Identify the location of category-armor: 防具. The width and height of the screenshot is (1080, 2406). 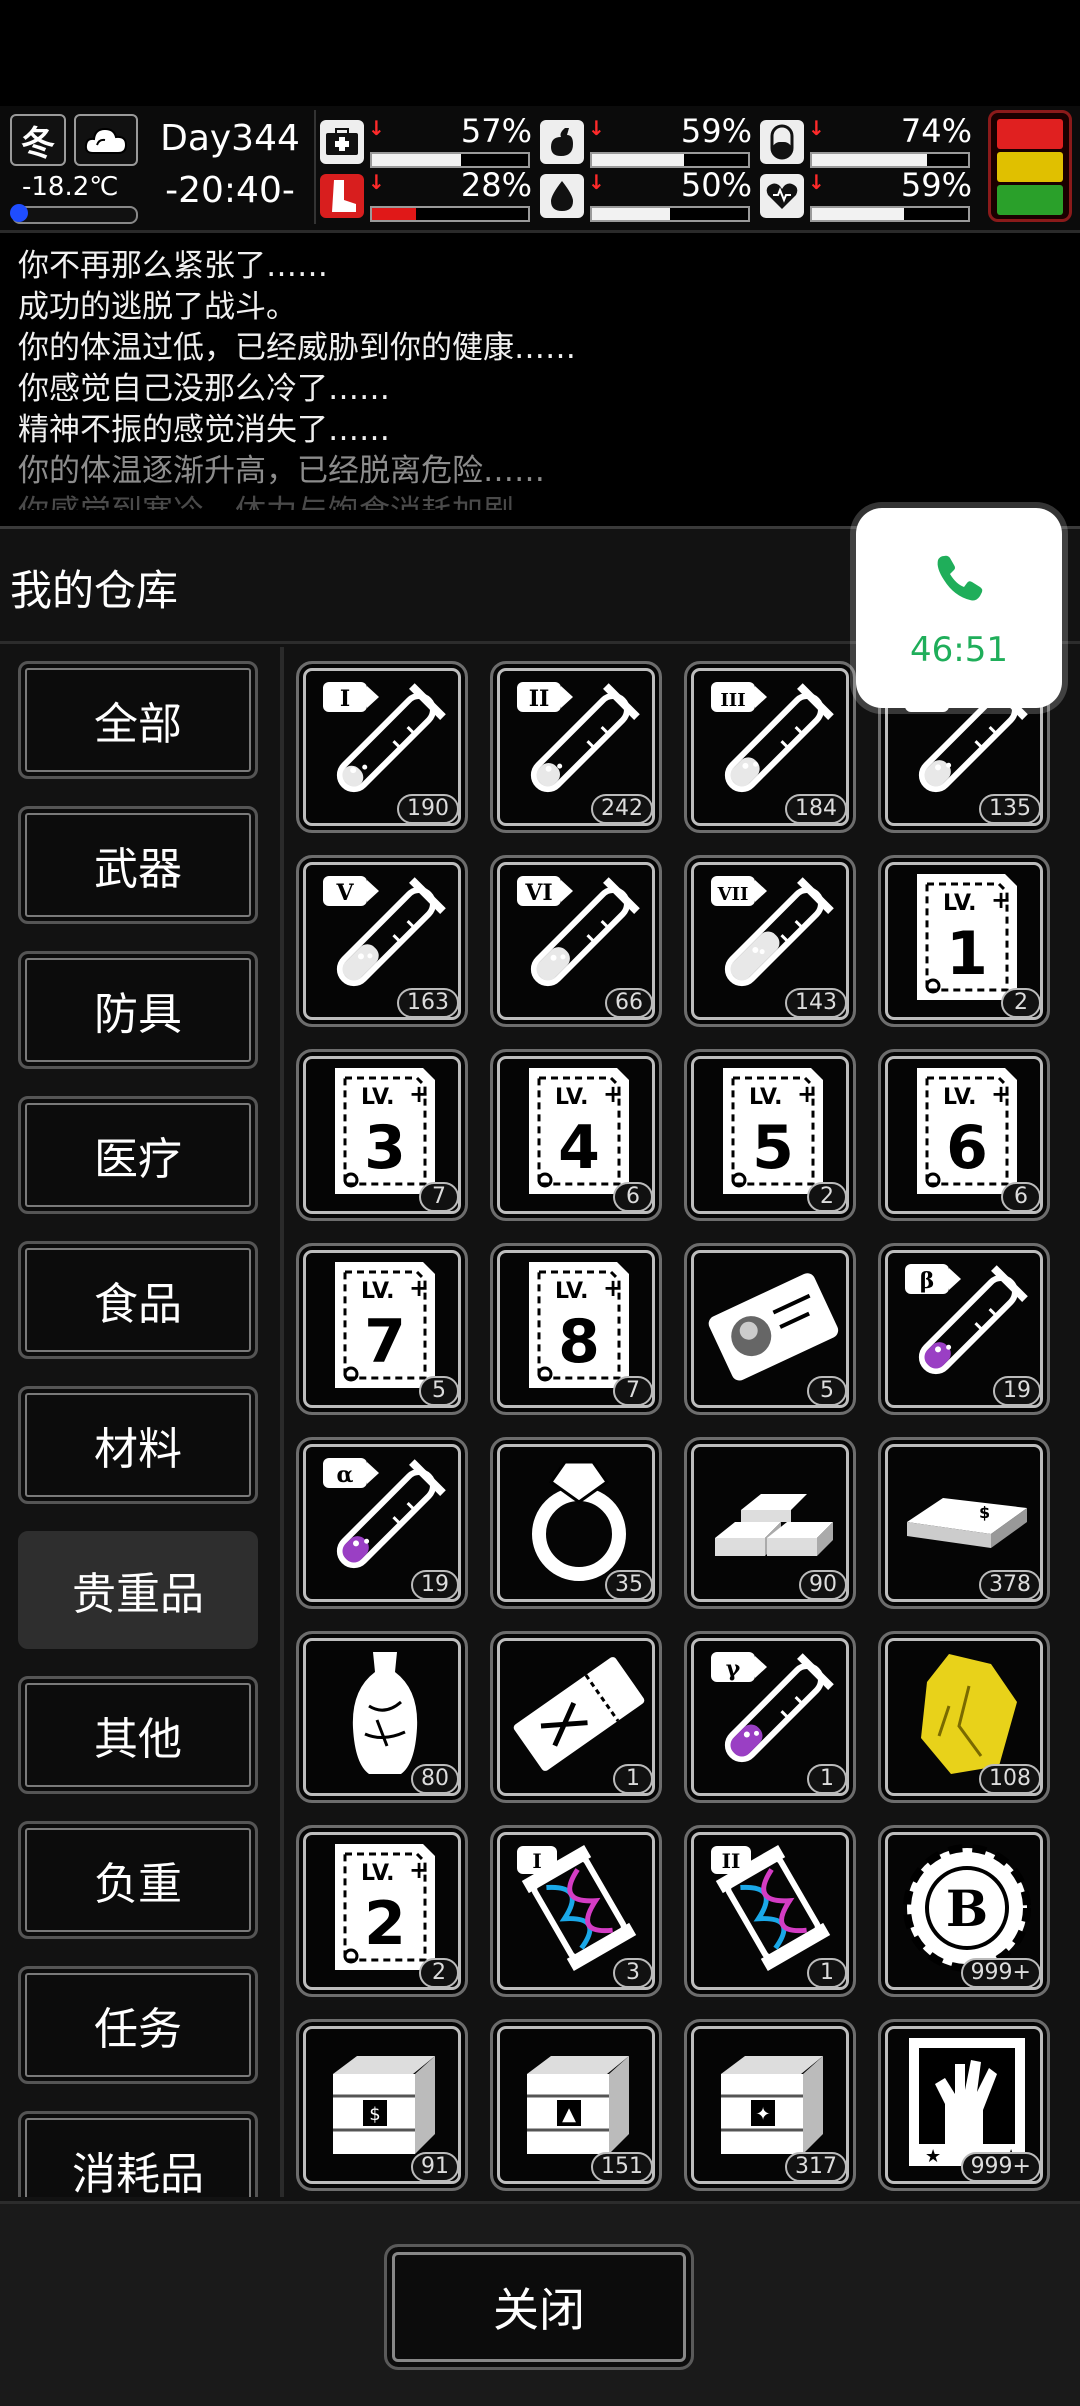
(138, 1010).